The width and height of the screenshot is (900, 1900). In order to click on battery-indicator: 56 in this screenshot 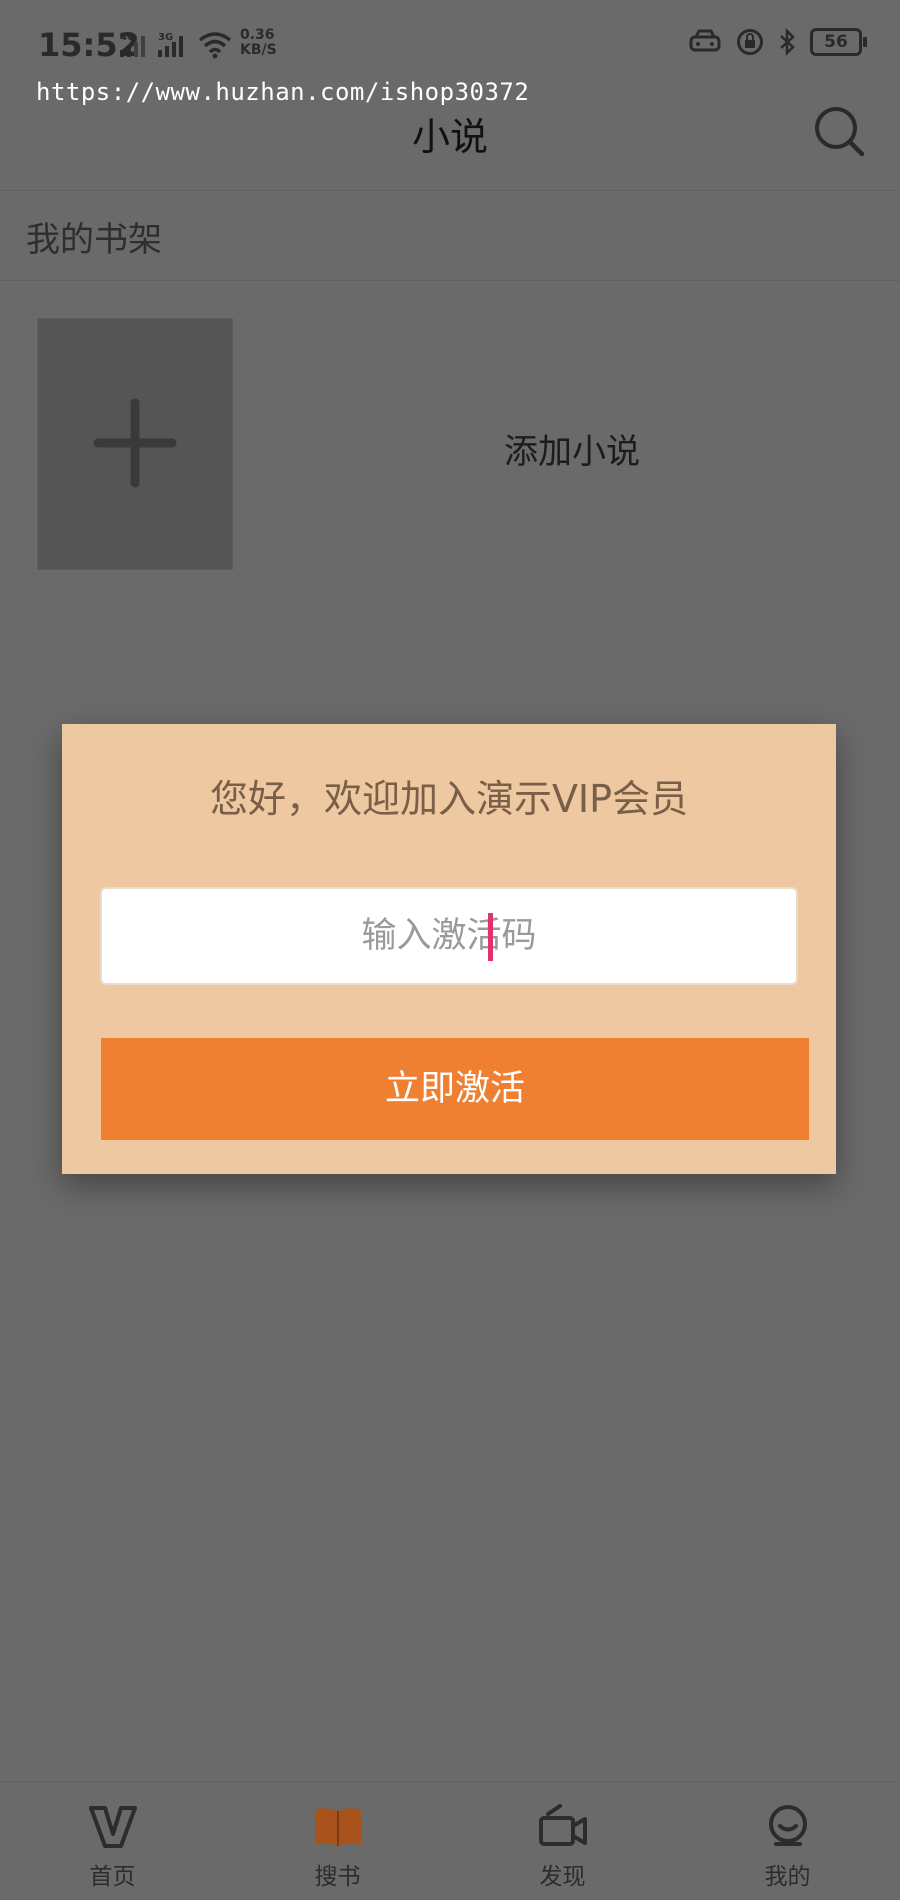, I will do `click(838, 42)`.